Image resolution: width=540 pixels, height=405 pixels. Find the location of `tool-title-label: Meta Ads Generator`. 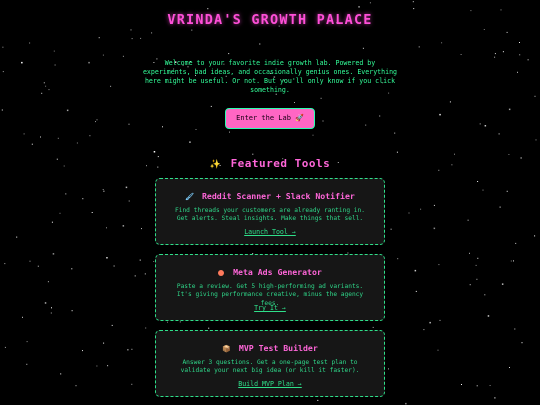

tool-title-label: Meta Ads Generator is located at coordinates (277, 272).